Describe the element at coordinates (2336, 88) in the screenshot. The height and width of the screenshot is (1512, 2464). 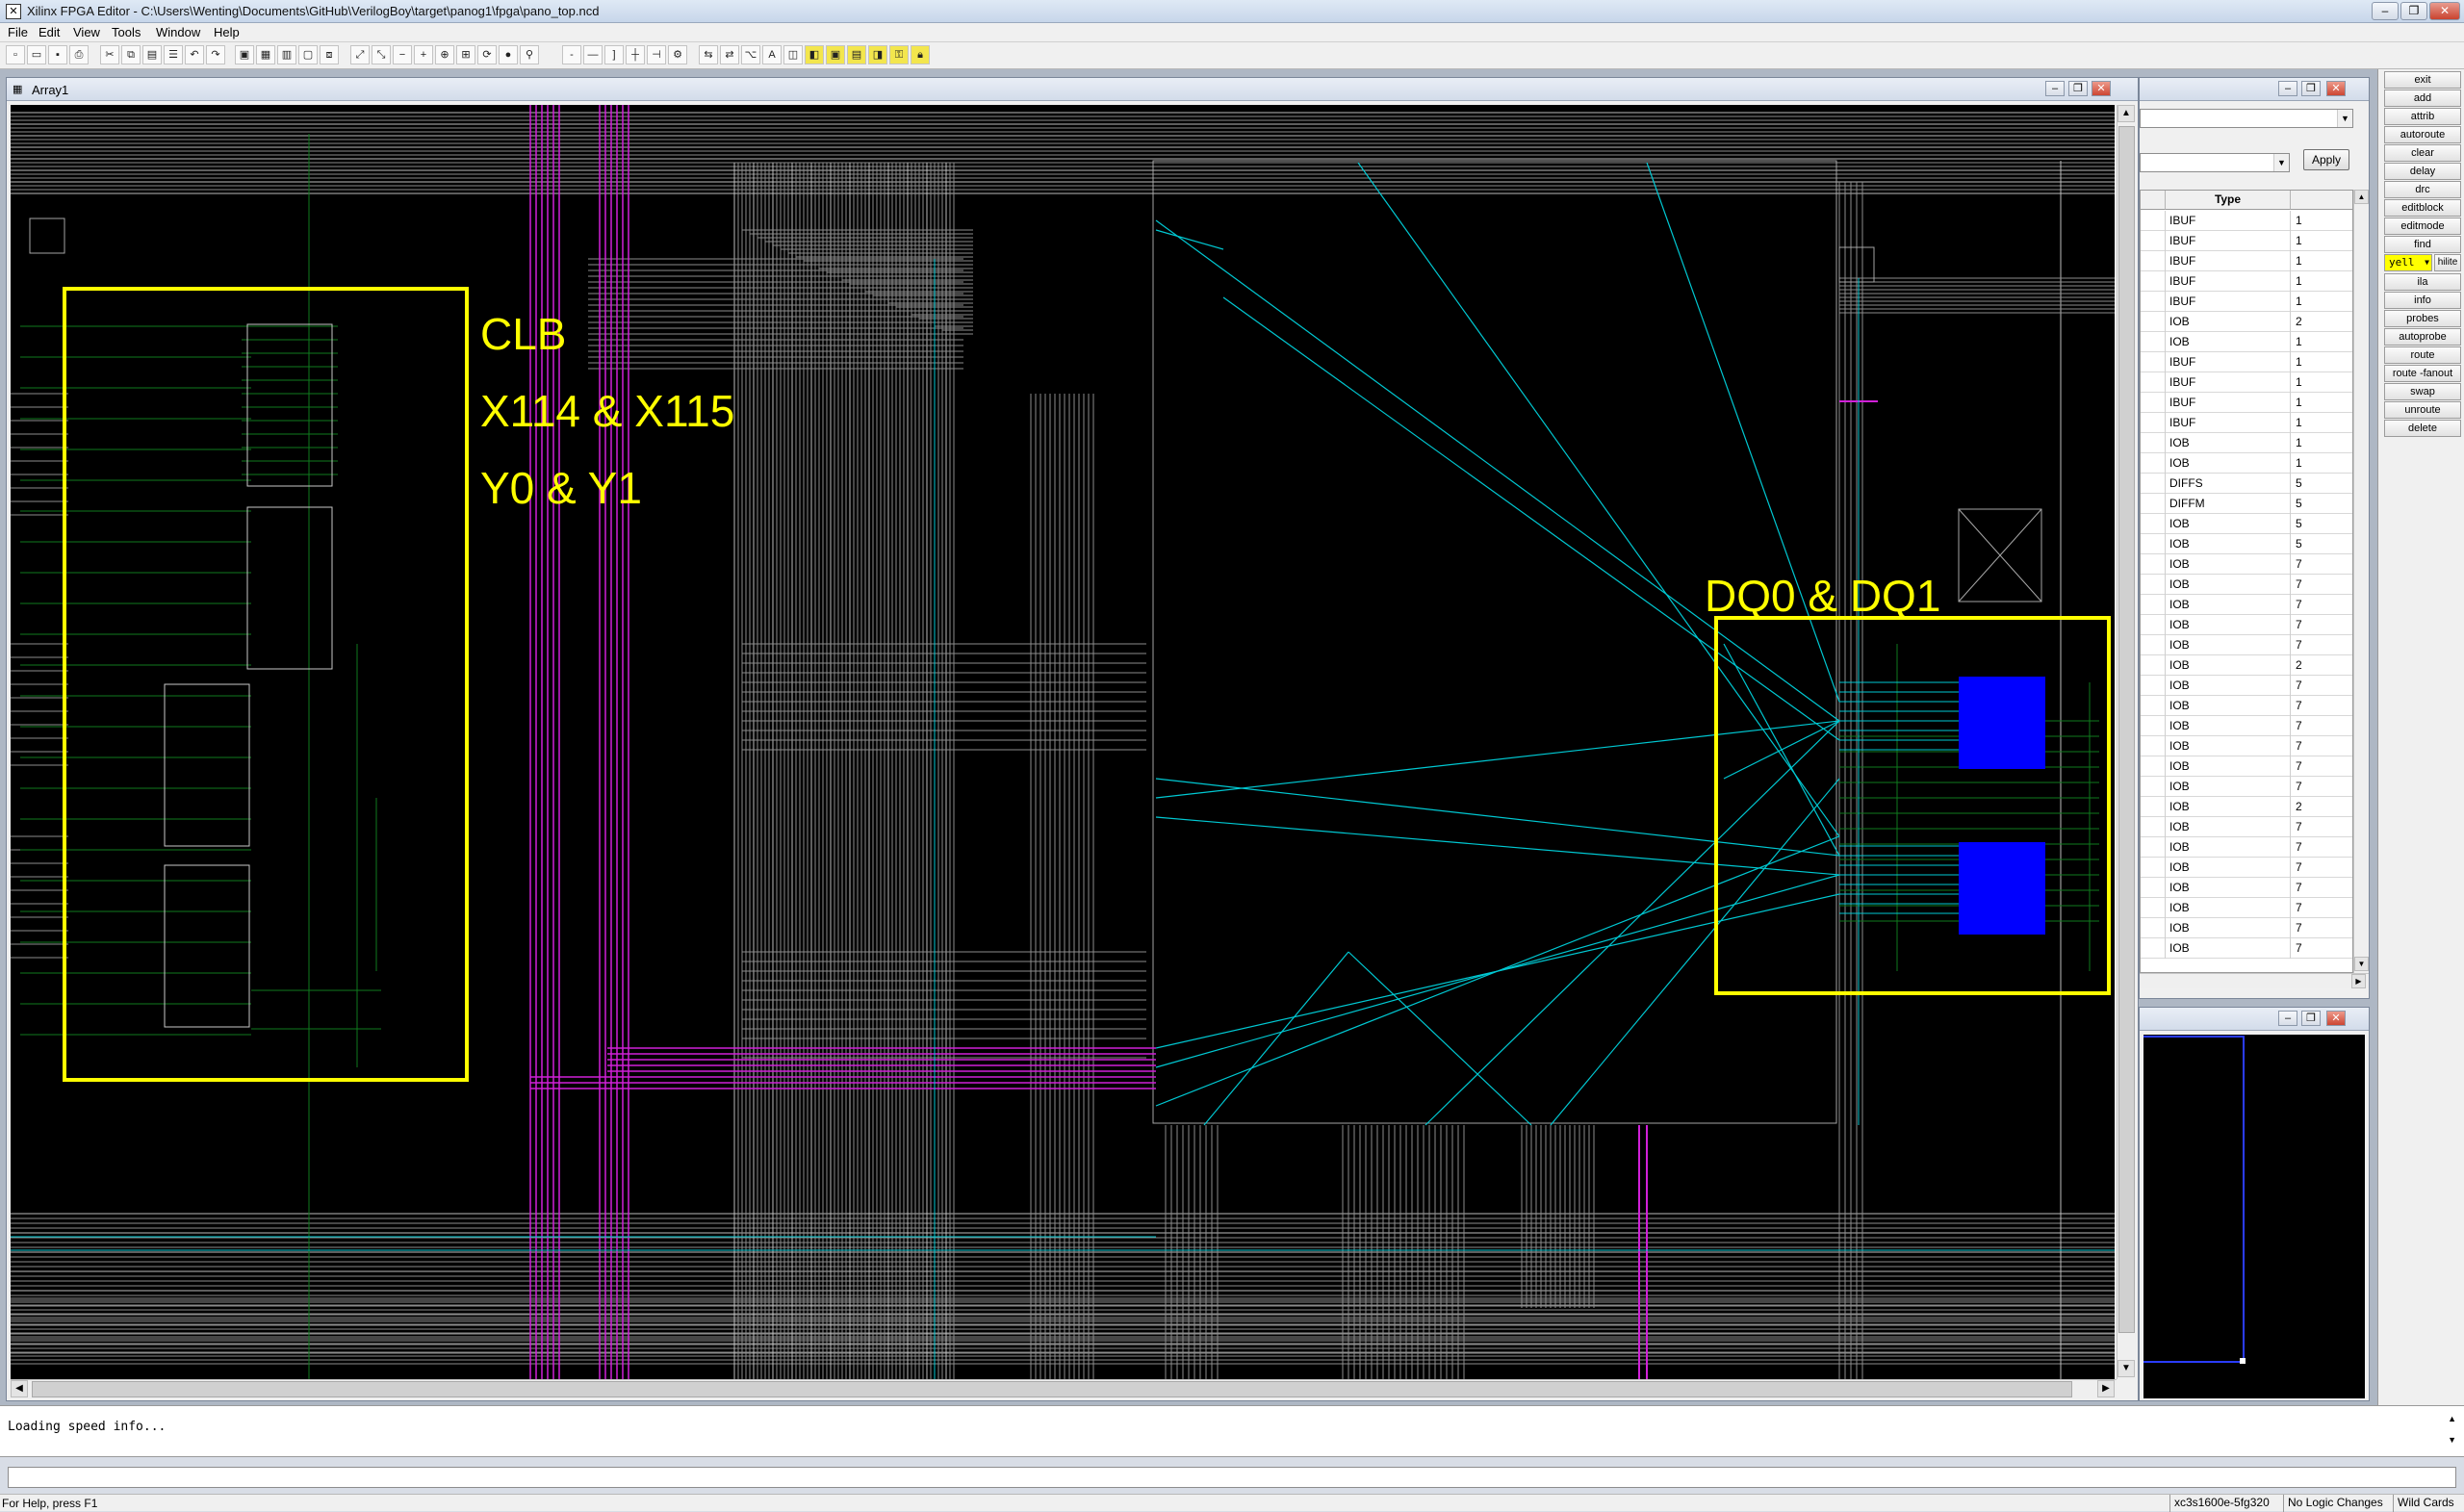
I see `list-close-button: ✕` at that location.